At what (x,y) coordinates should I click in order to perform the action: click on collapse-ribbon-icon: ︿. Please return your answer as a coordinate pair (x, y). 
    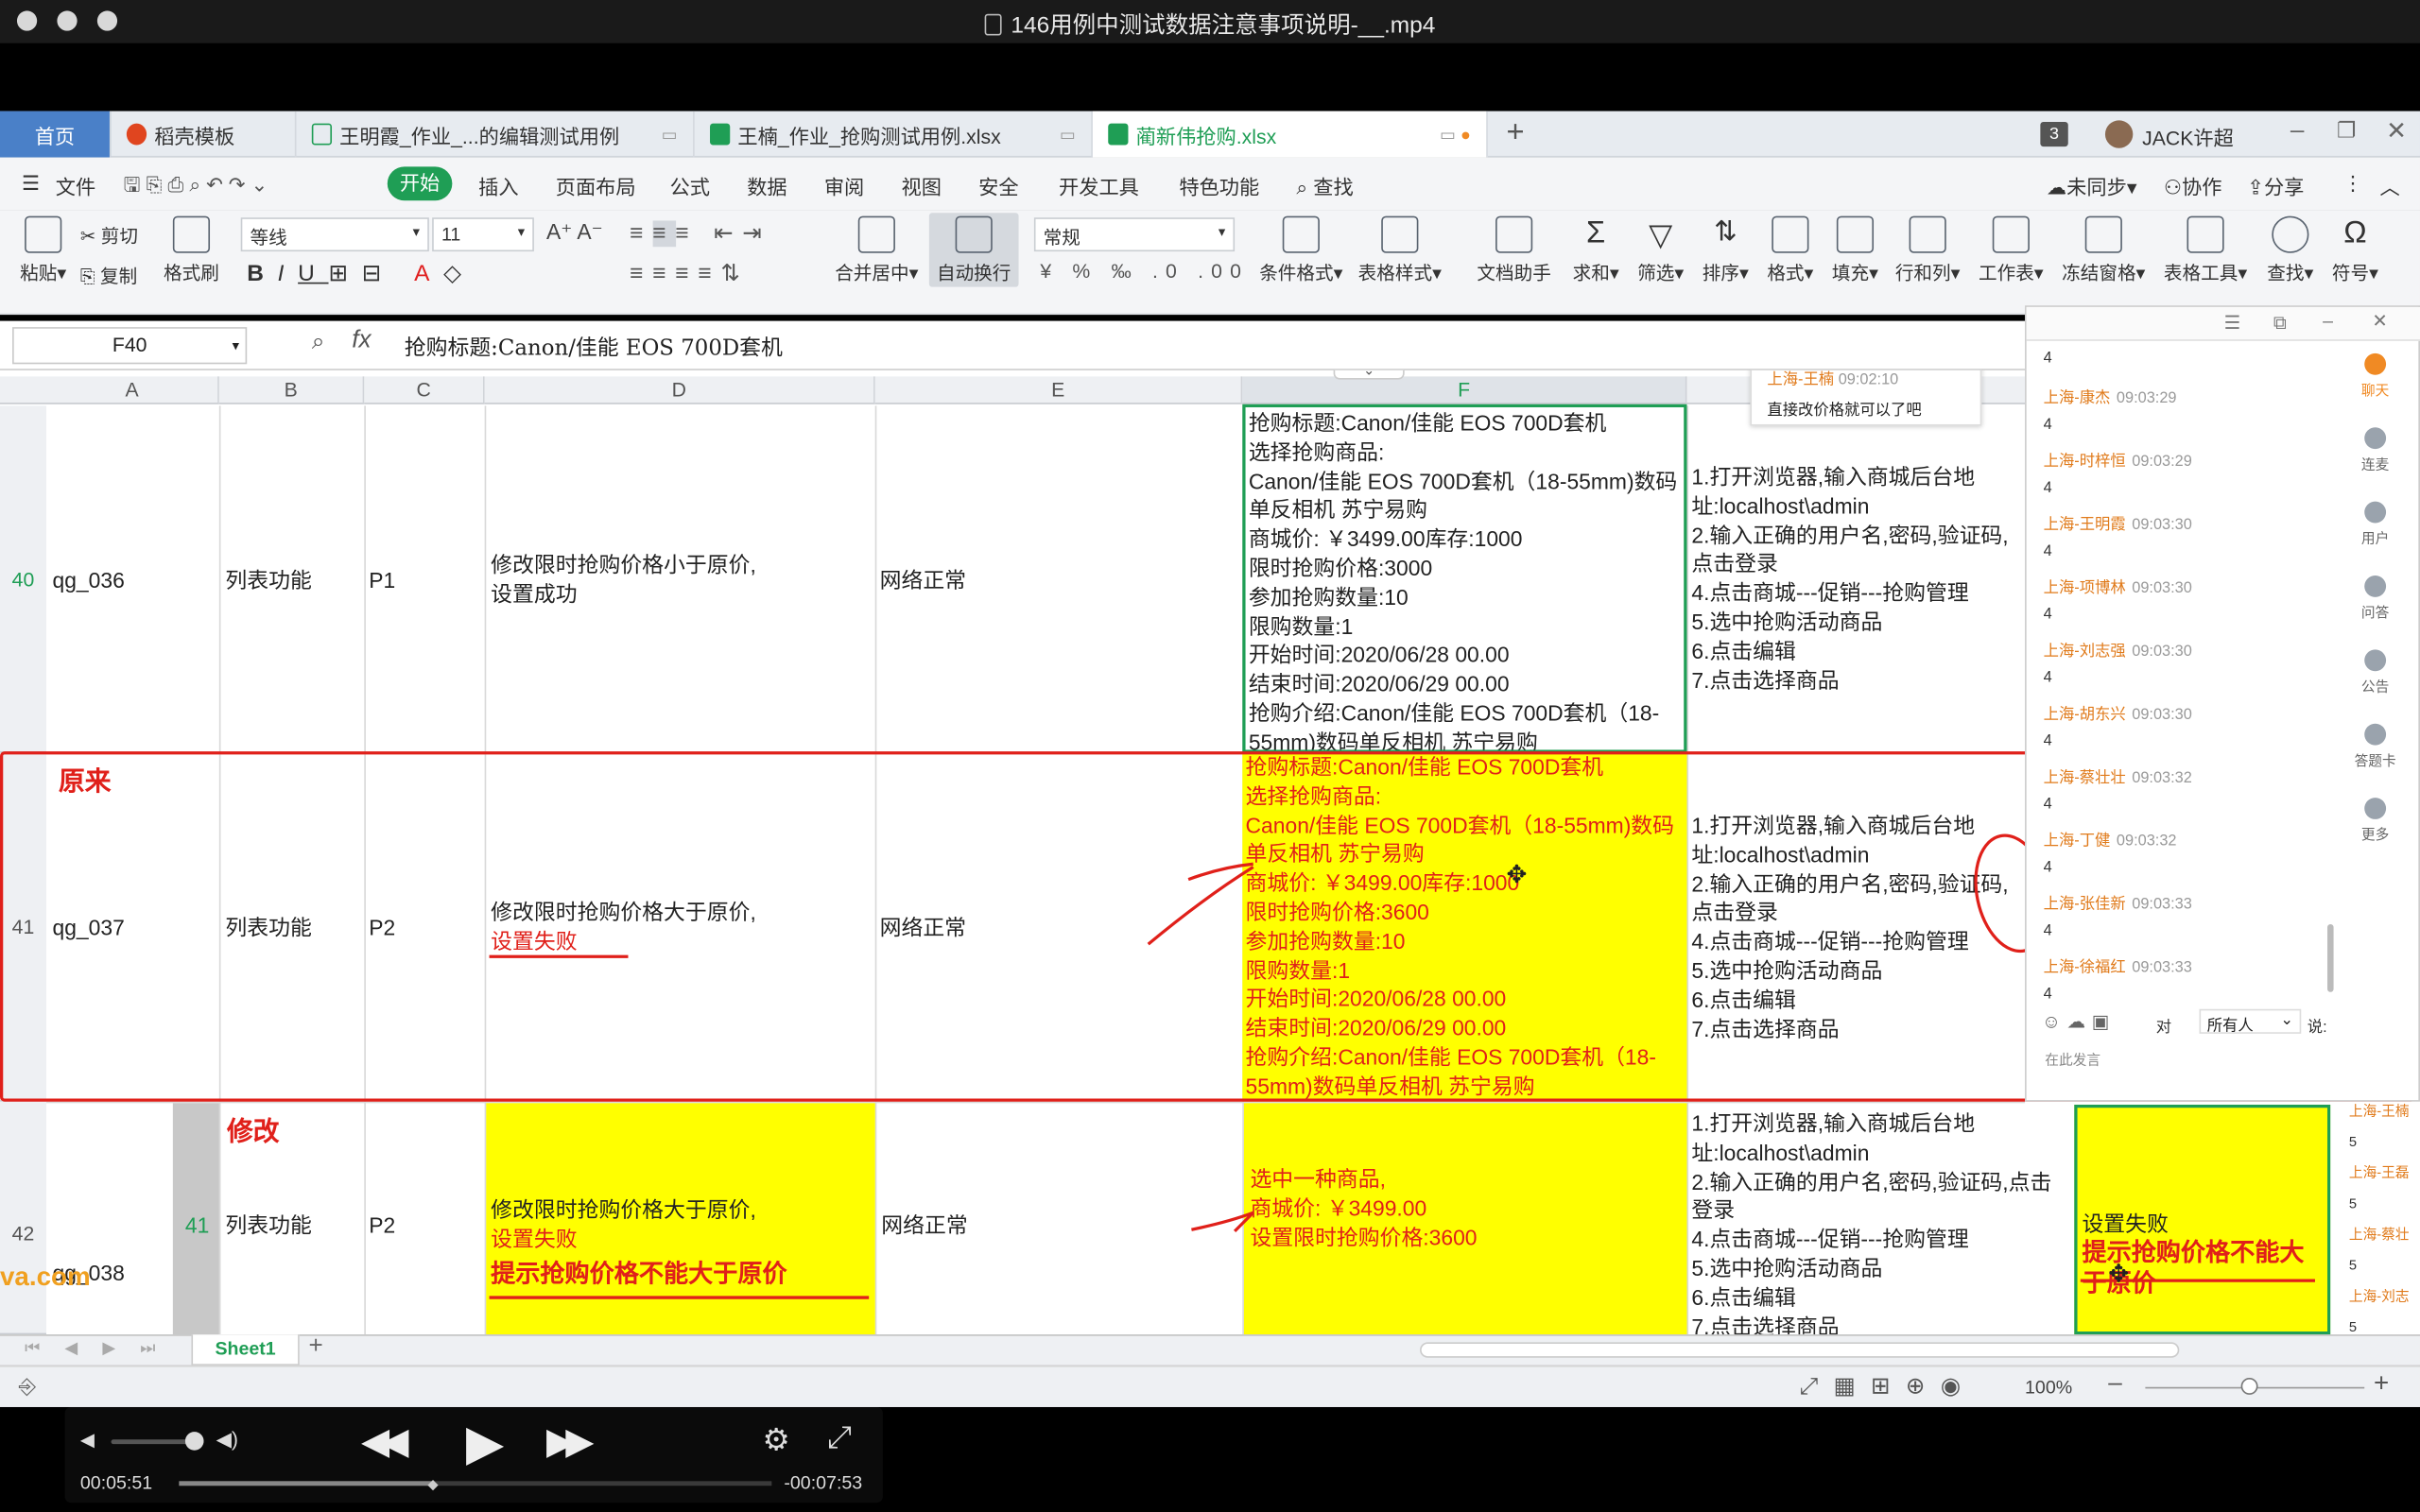
    Looking at the image, I should click on (2390, 185).